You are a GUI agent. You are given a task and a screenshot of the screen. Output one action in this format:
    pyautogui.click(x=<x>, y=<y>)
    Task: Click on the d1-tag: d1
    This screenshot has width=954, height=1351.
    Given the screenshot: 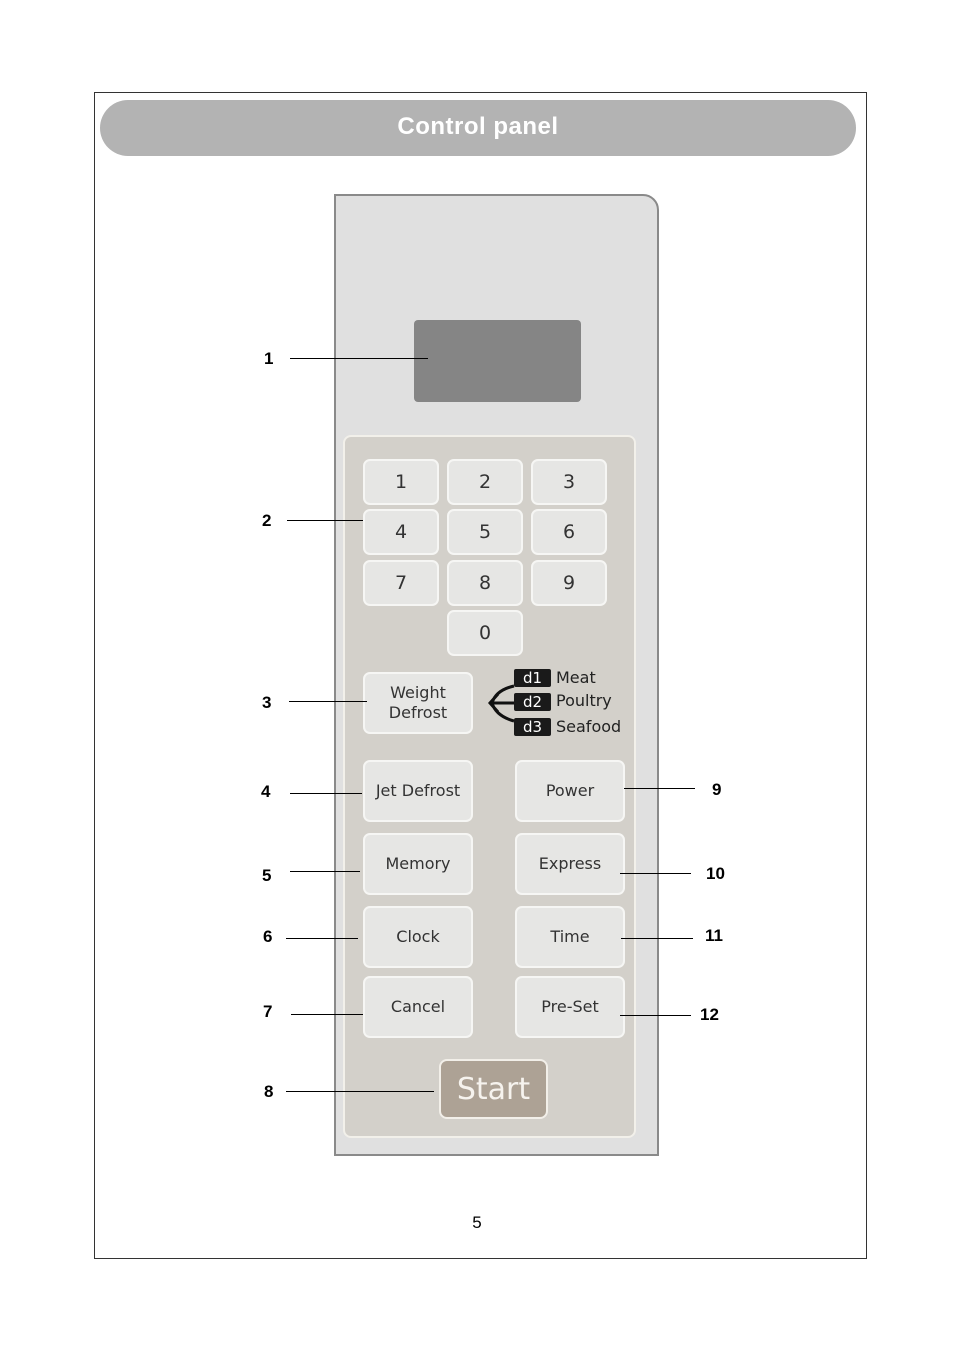 What is the action you would take?
    pyautogui.click(x=532, y=678)
    